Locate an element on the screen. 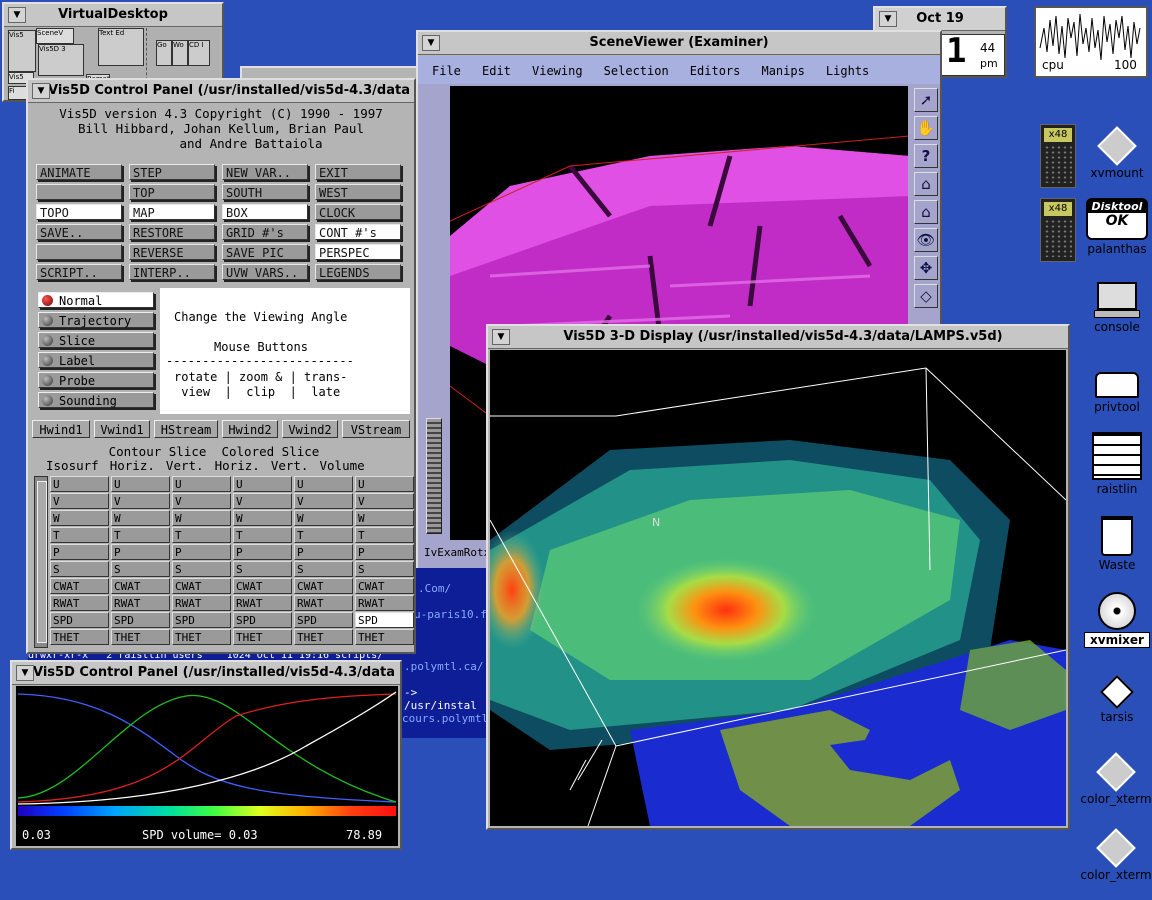 The width and height of the screenshot is (1152, 900). menu-manips: Manips is located at coordinates (782, 71).